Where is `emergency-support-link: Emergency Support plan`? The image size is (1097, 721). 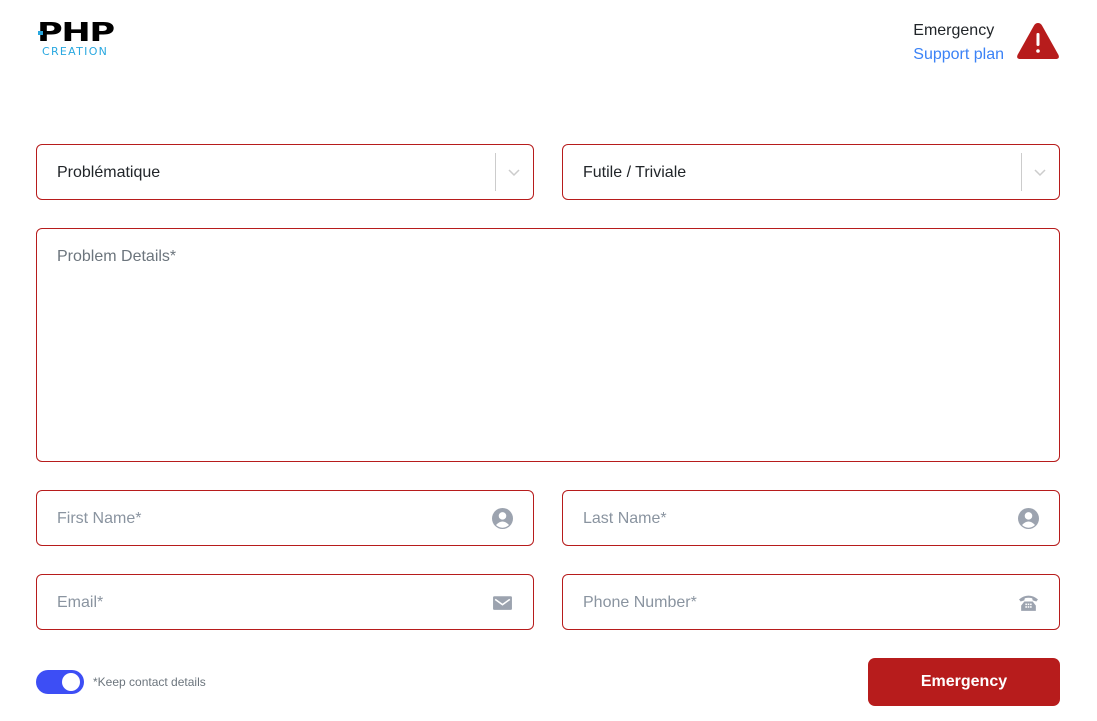
emergency-support-link: Emergency Support plan is located at coordinates (958, 43).